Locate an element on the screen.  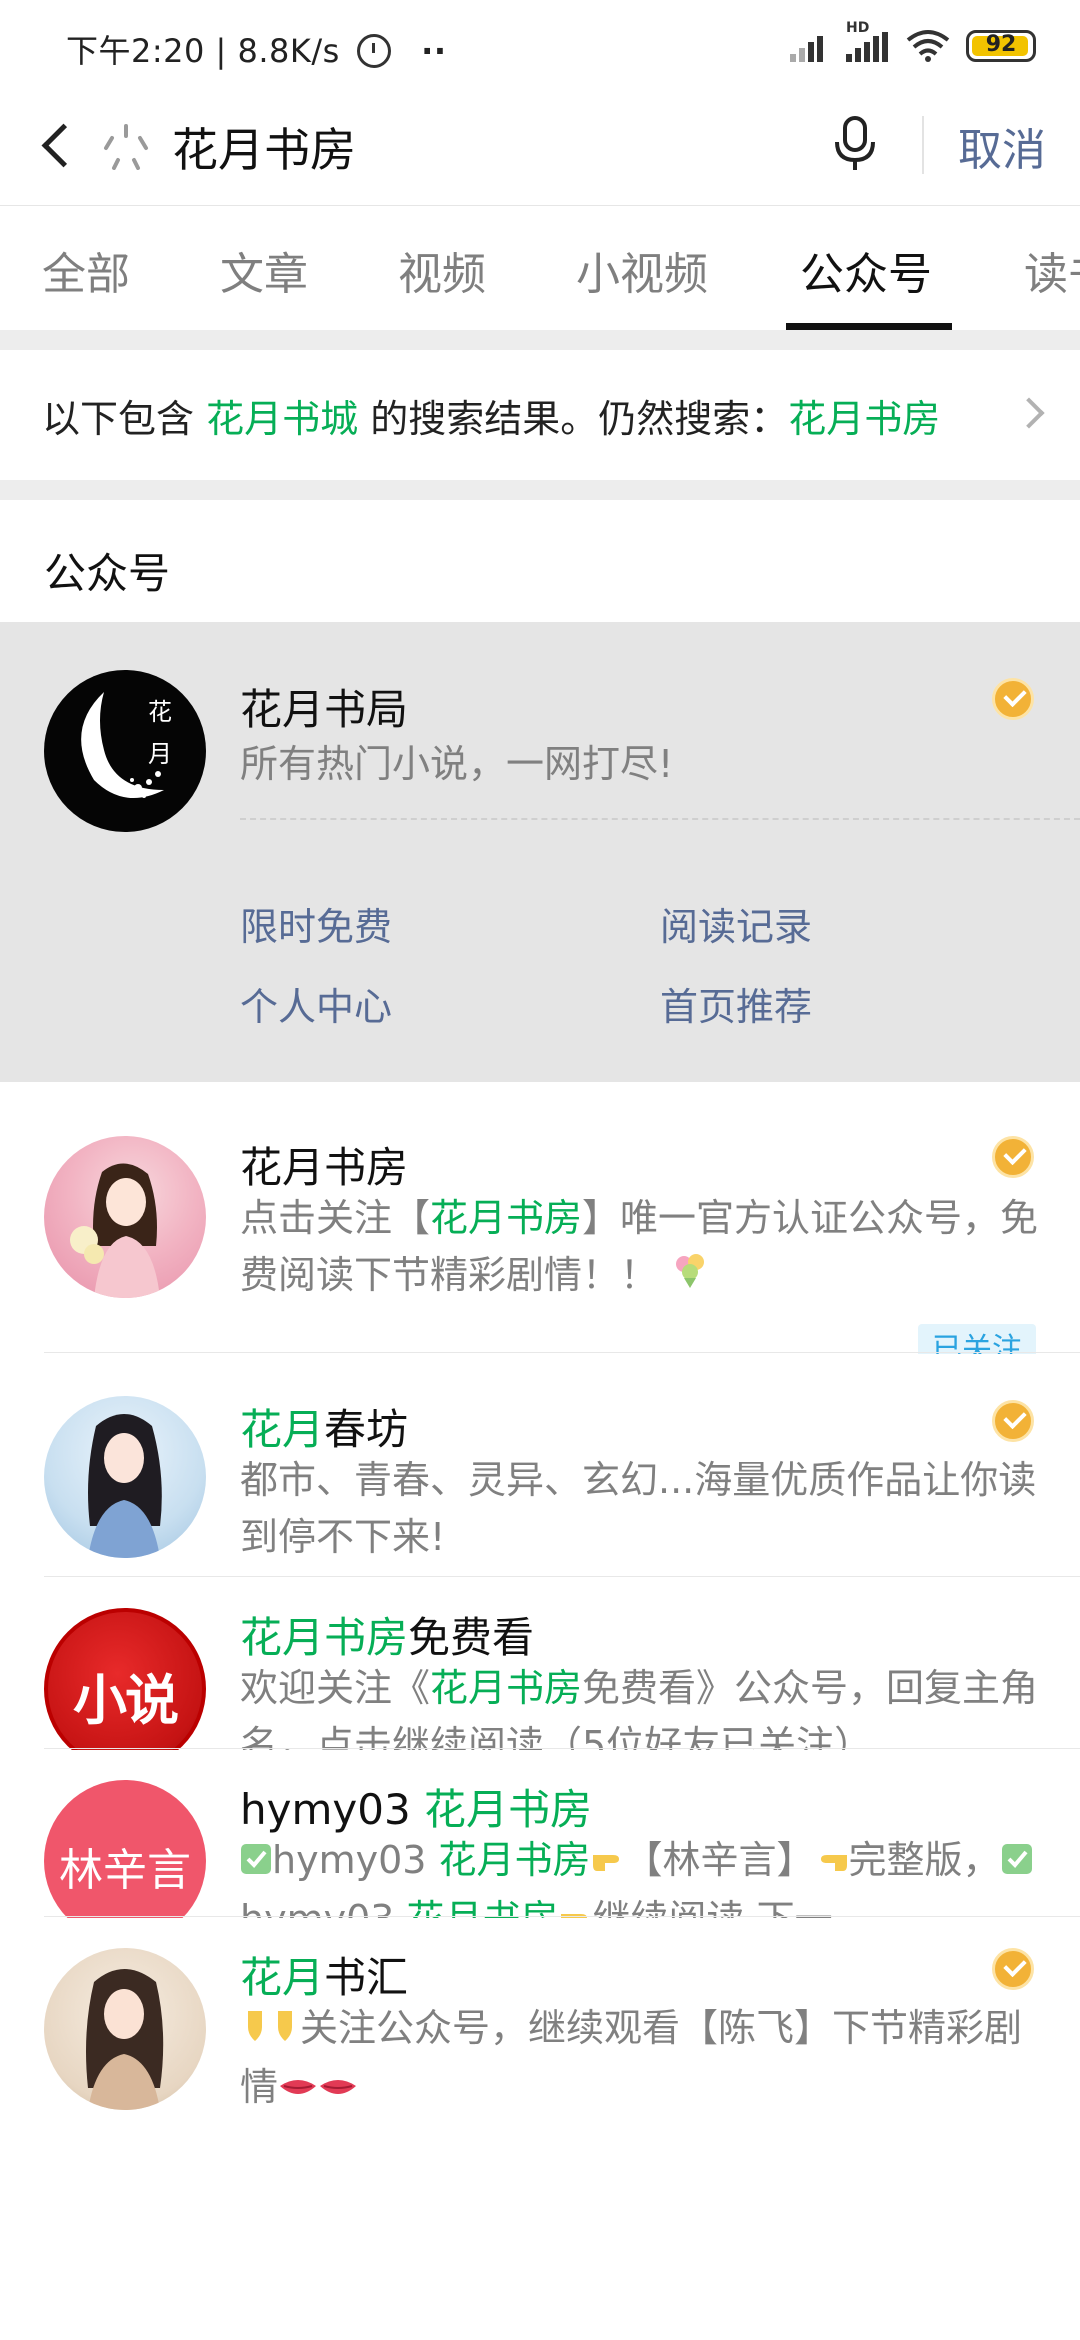
search-suggestion-notice: 以下包含 花月书城 的搜索结果。仍然搜索：花月书房 is located at coordinates (540, 415).